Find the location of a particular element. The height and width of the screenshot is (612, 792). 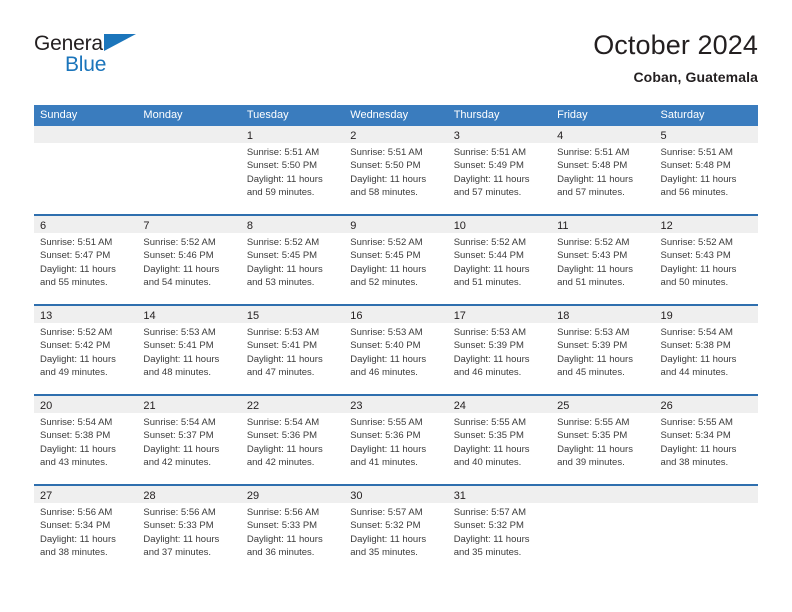

day-number-band: 24 is located at coordinates (499, 404).